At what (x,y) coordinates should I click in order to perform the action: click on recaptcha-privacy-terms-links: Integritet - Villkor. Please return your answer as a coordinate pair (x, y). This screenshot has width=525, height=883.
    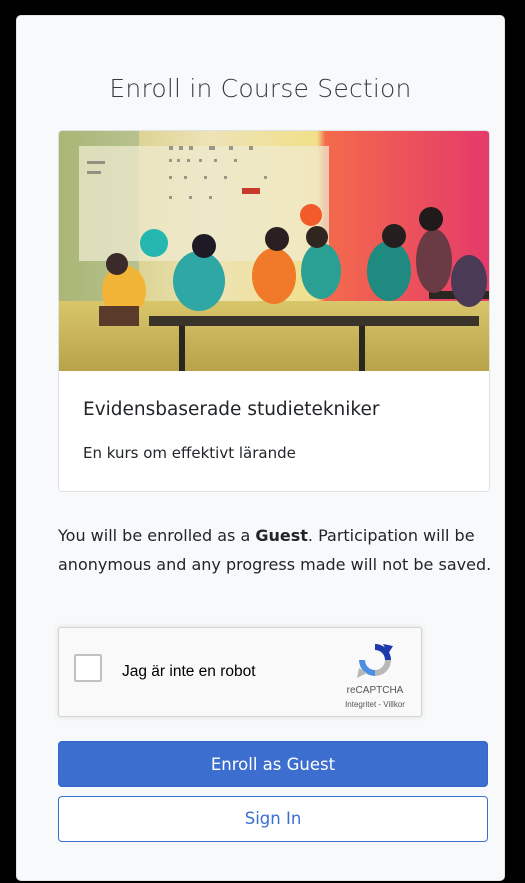
    Looking at the image, I should click on (375, 704).